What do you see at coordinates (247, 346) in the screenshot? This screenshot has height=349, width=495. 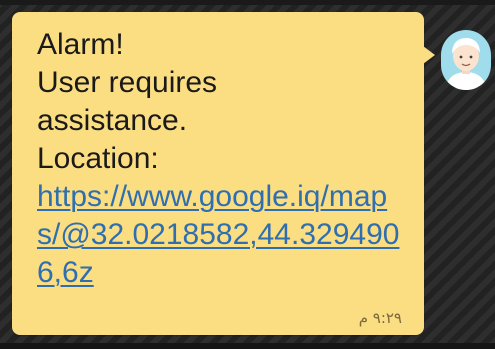 I see `bottom-edge` at bounding box center [247, 346].